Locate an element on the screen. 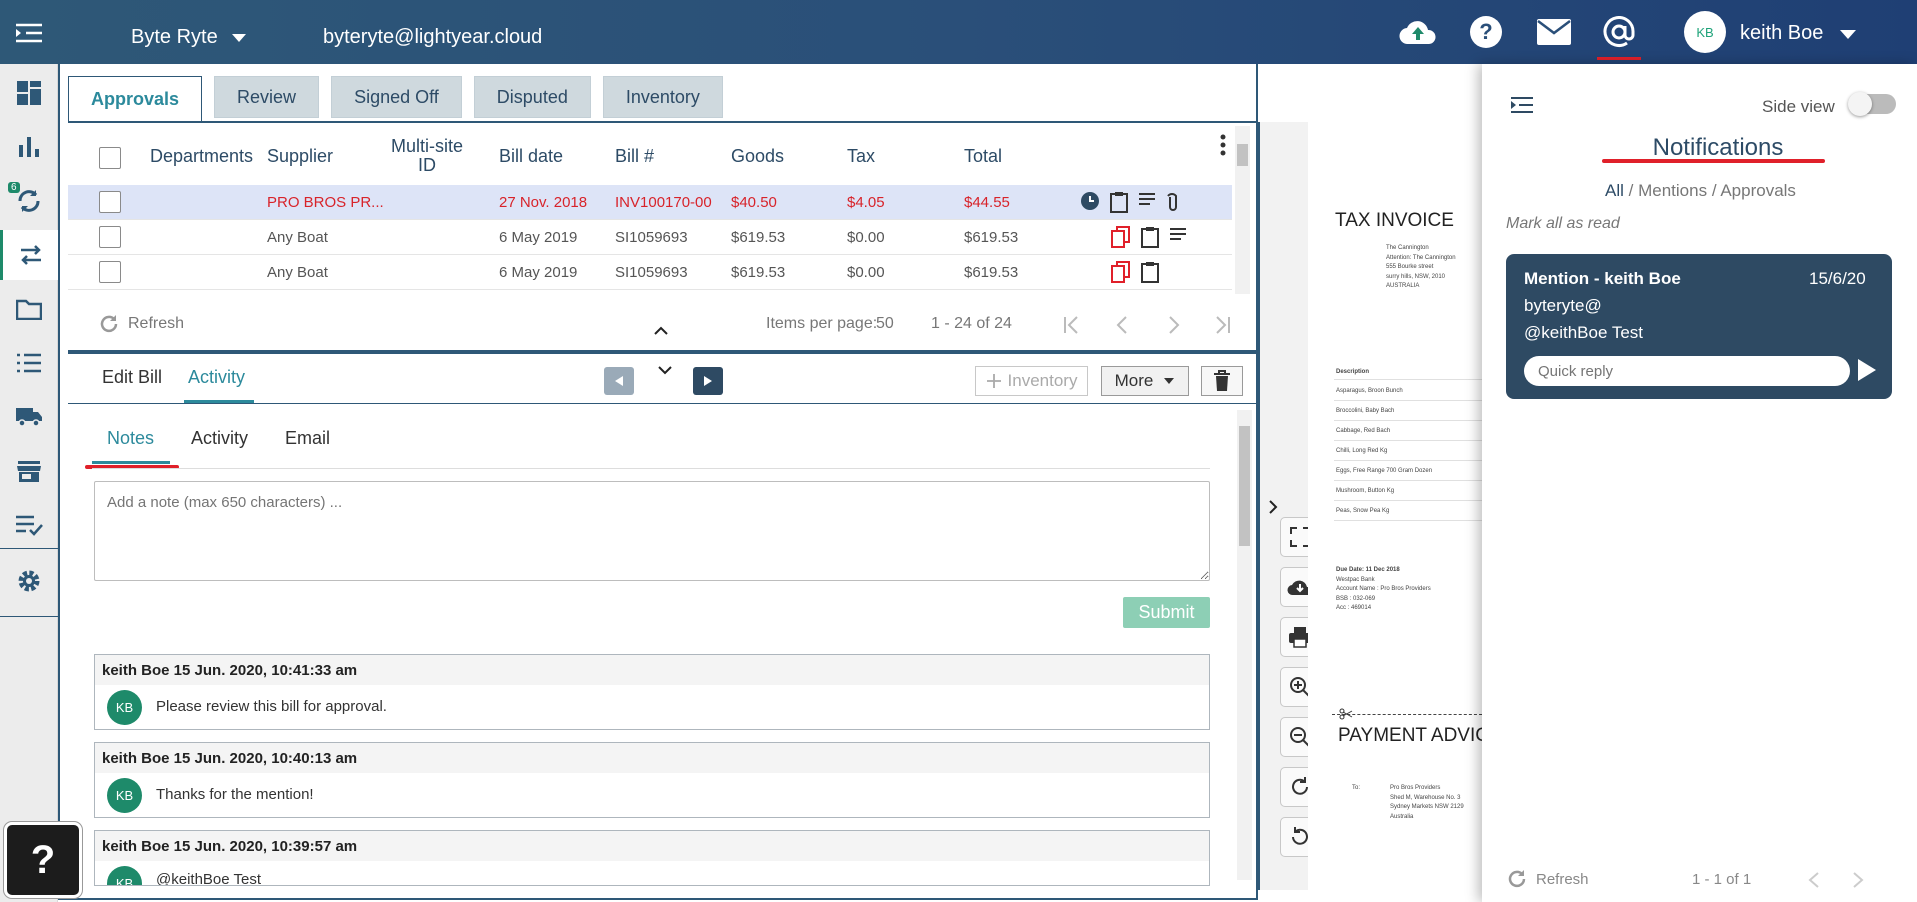 The height and width of the screenshot is (902, 1917). select-all-checkbox is located at coordinates (110, 158).